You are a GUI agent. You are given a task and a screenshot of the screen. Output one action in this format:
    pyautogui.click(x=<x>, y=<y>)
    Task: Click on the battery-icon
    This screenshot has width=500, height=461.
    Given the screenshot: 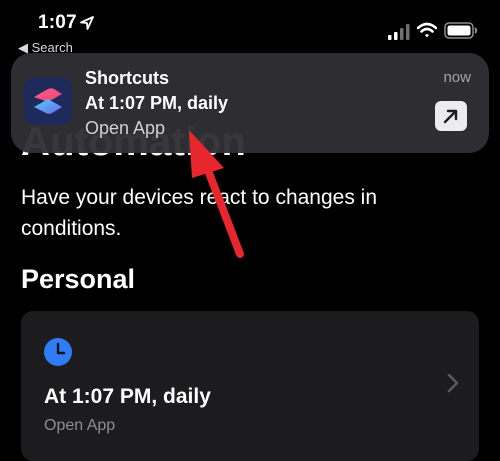 What is the action you would take?
    pyautogui.click(x=461, y=30)
    